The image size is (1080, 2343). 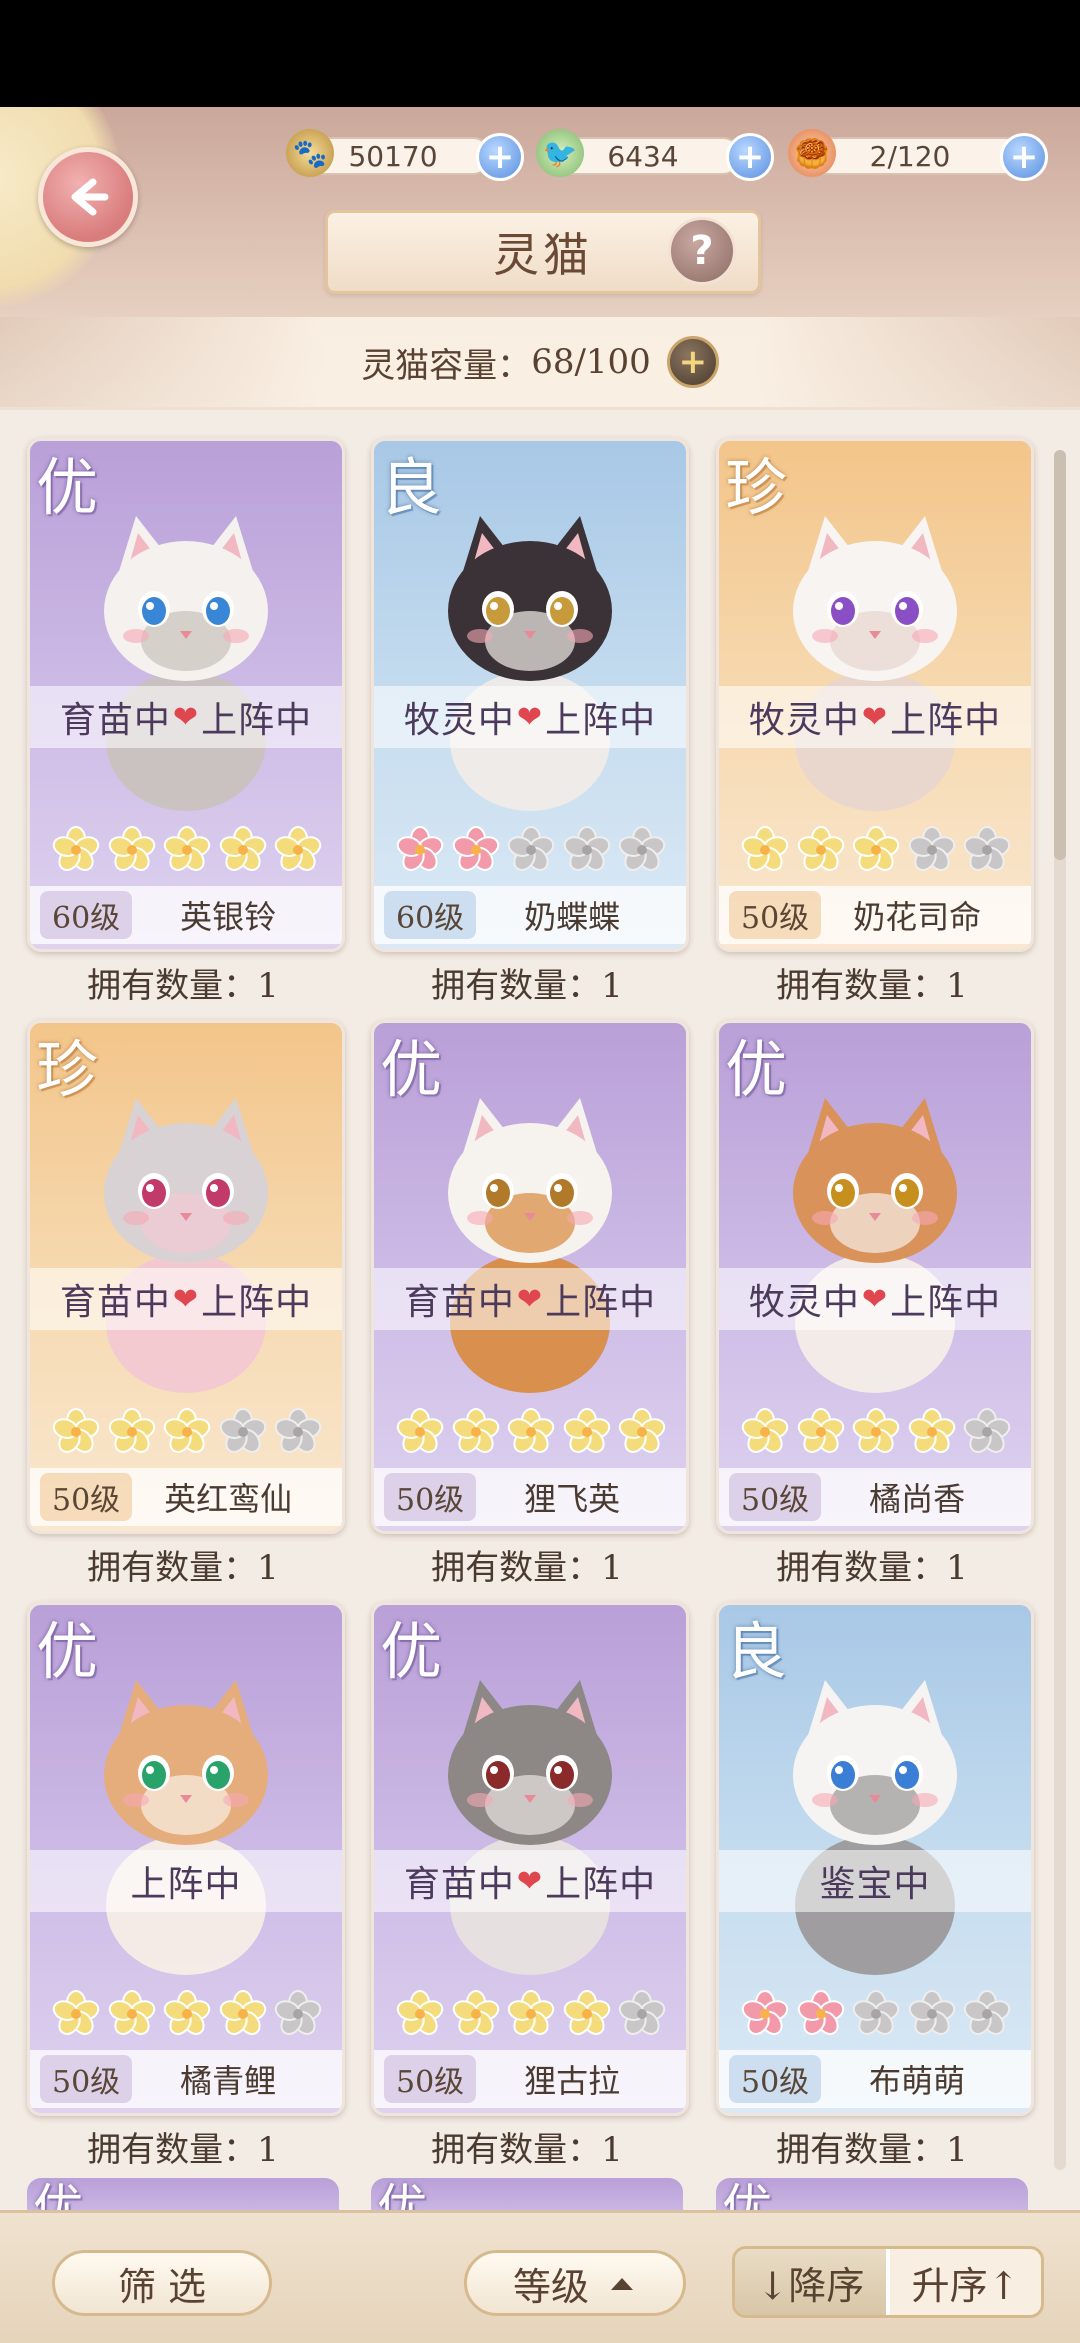 I want to click on level-label: 60级, so click(x=86, y=915).